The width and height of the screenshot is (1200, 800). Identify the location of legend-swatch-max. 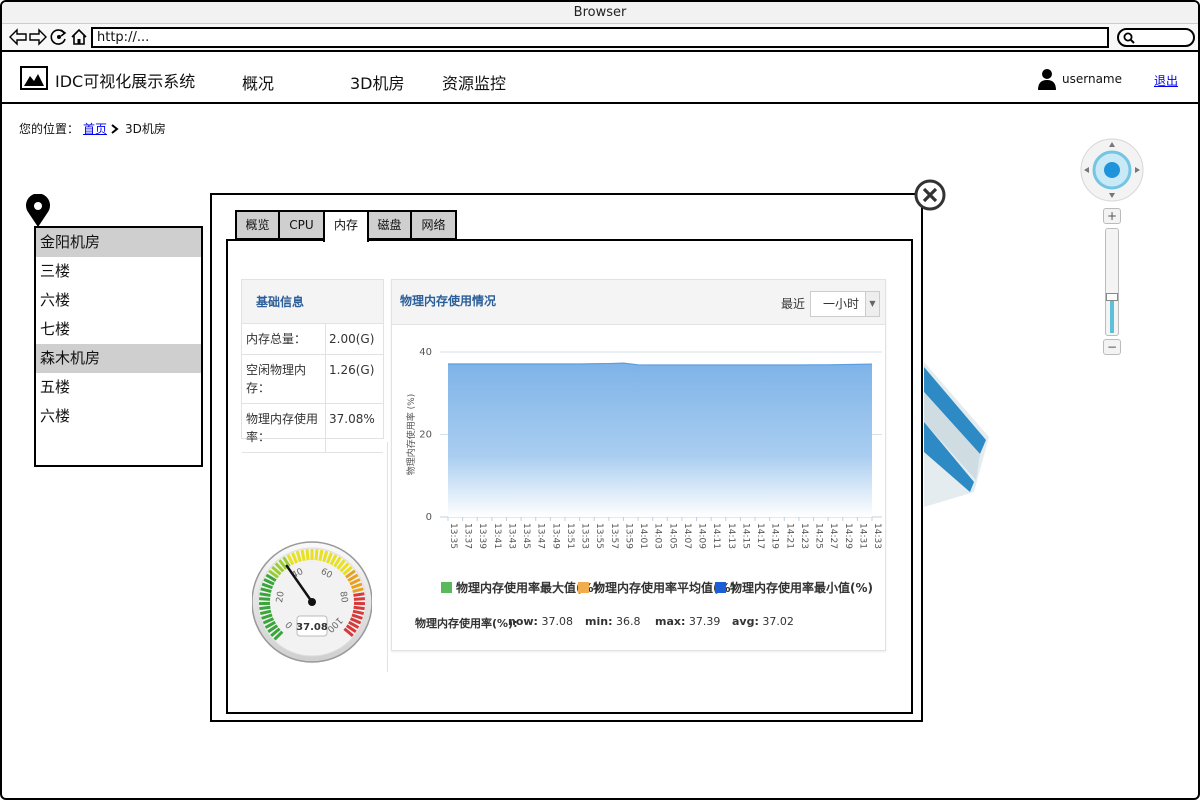
(446, 587).